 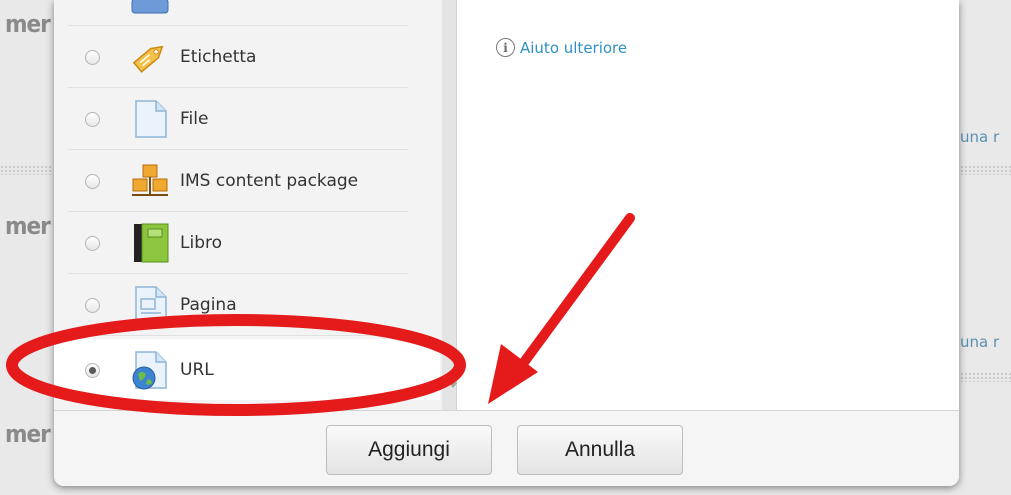 I want to click on activity-option-partial, so click(x=247, y=13).